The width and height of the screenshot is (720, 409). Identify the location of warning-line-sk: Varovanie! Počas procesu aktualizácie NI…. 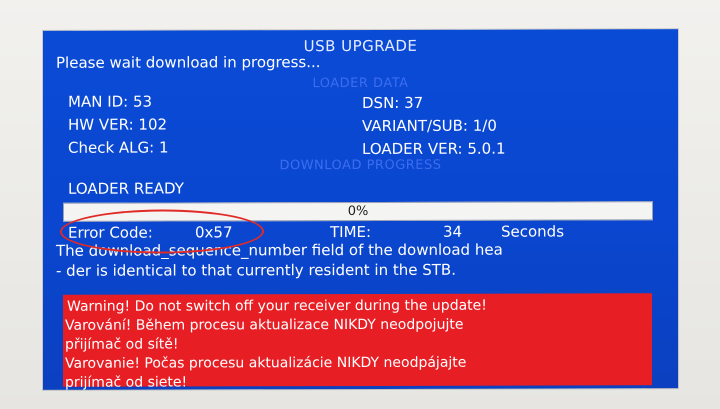
(266, 363).